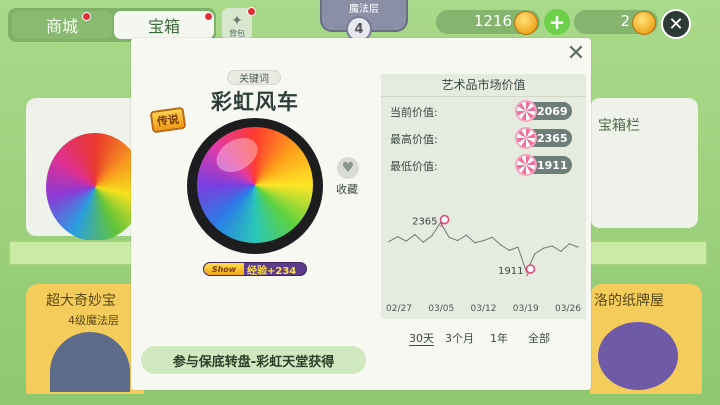 This screenshot has height=405, width=720. I want to click on x-tick-label: 03/12, so click(484, 309).